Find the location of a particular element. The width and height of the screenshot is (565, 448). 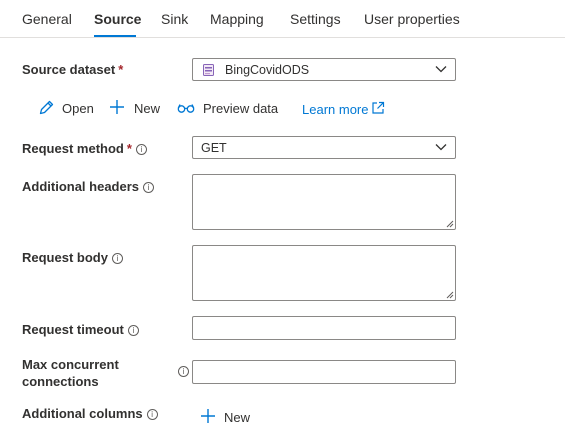

dataset-icon is located at coordinates (208, 70).